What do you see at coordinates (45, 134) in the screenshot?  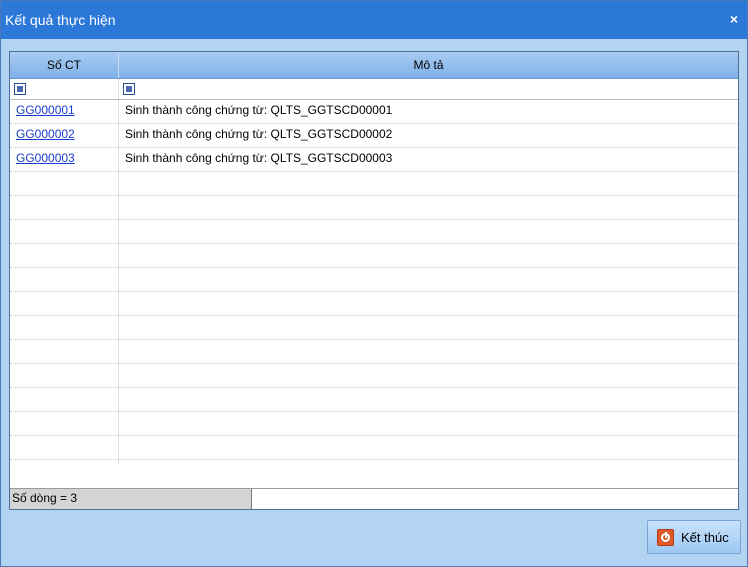 I see `document-link: GG000002` at bounding box center [45, 134].